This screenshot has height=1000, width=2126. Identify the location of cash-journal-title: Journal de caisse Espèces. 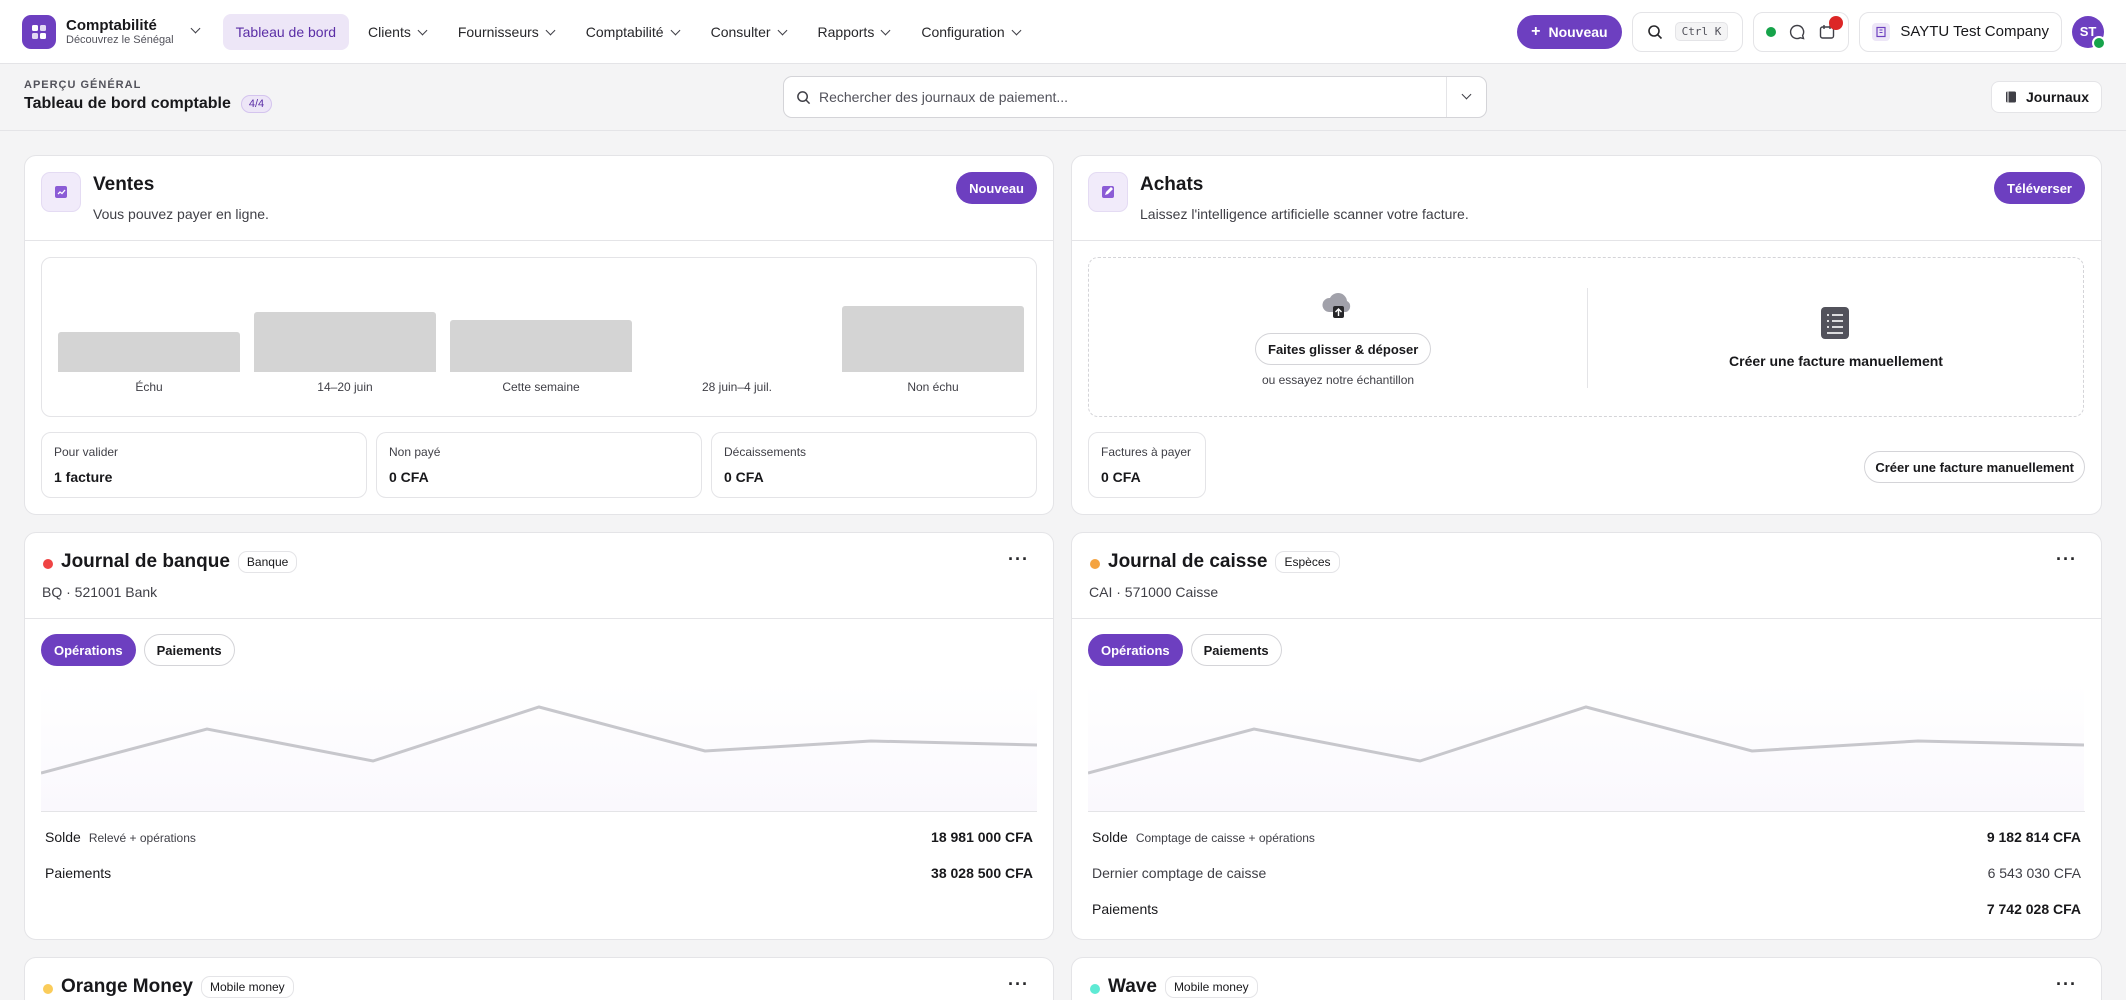
(1224, 562).